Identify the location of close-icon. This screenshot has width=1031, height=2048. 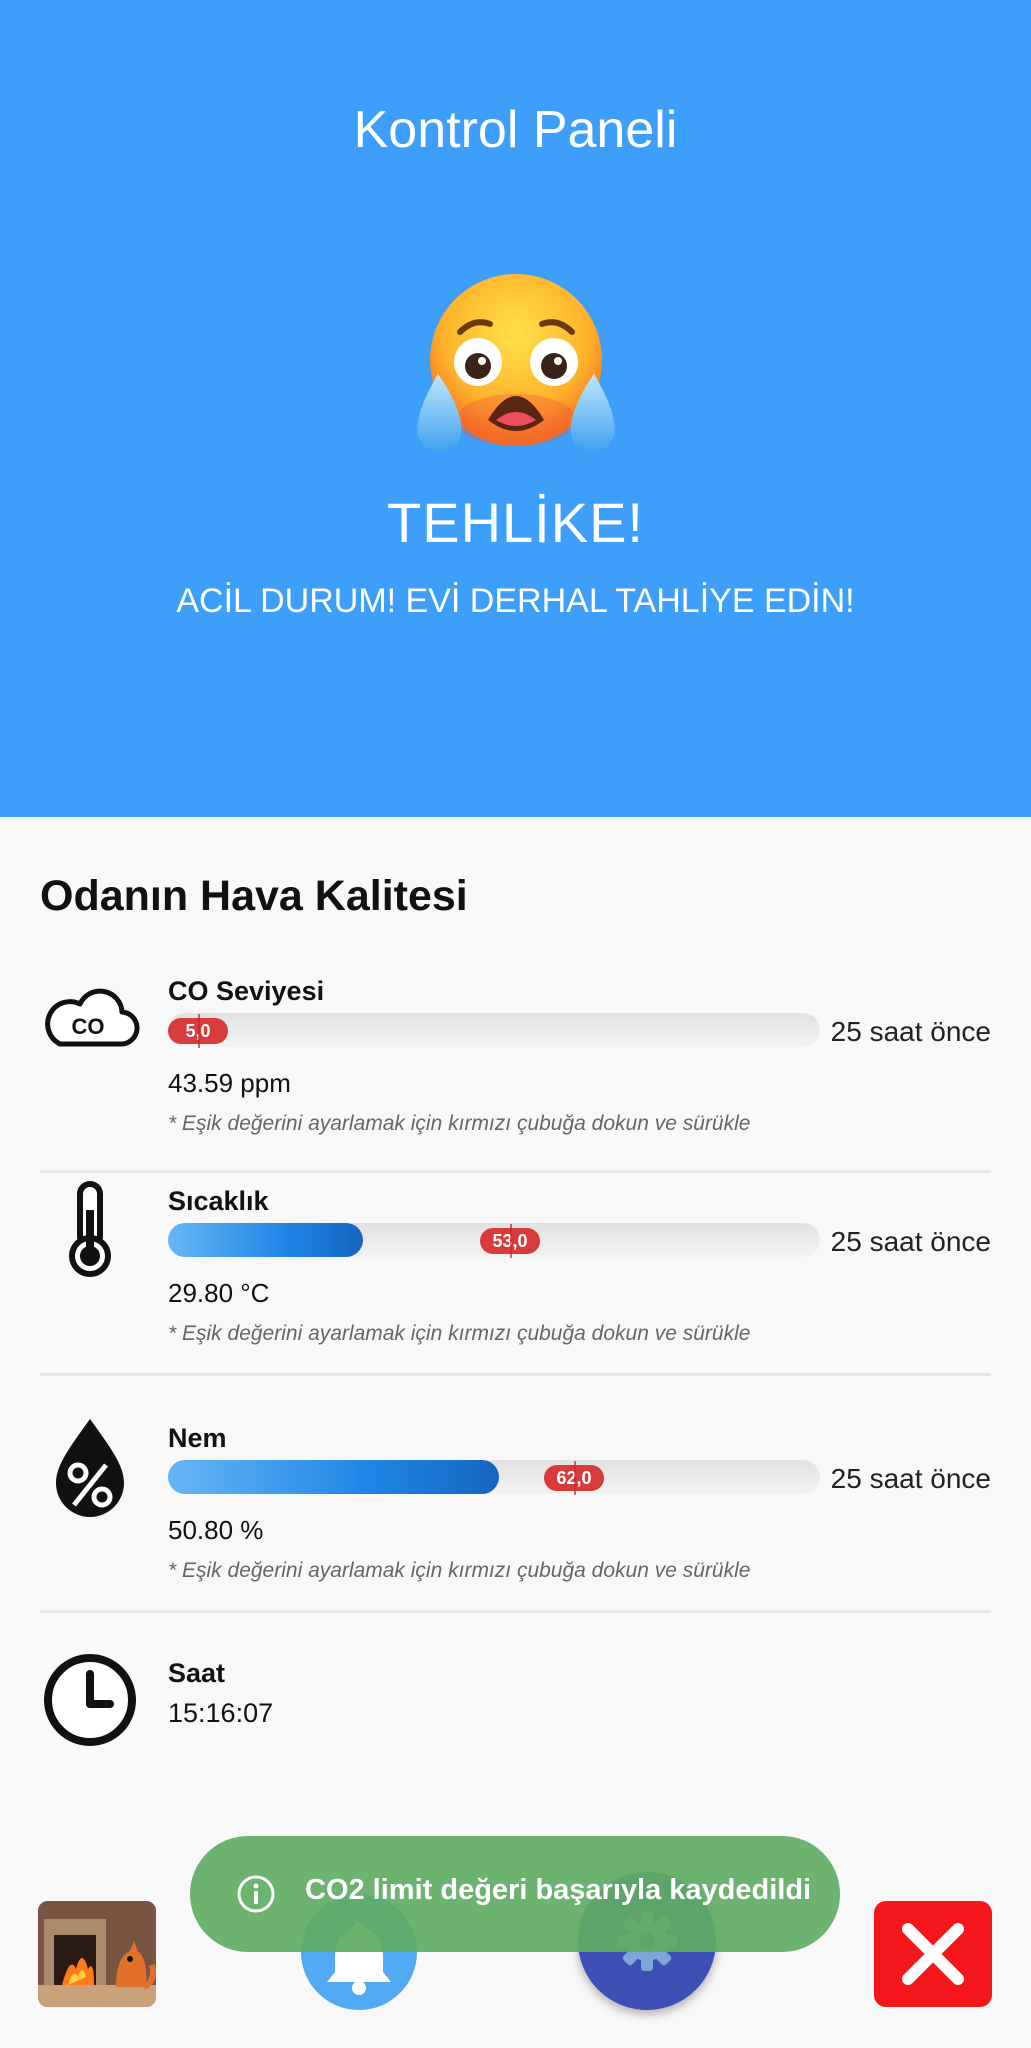
(933, 1954).